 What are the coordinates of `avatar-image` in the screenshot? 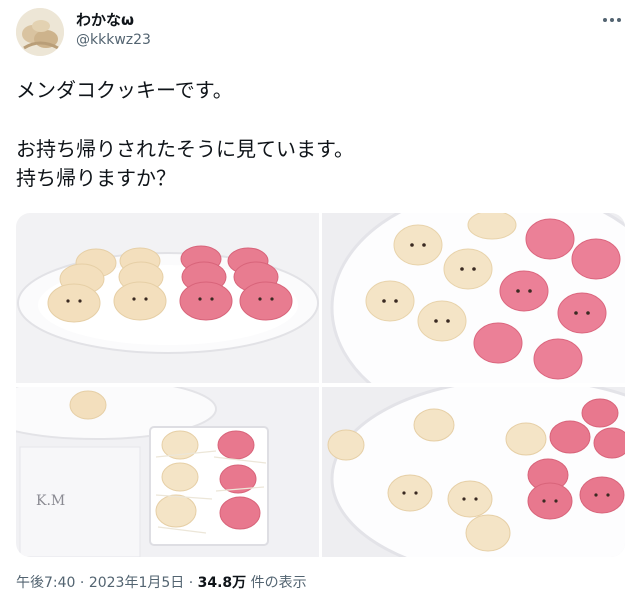 It's located at (40, 32).